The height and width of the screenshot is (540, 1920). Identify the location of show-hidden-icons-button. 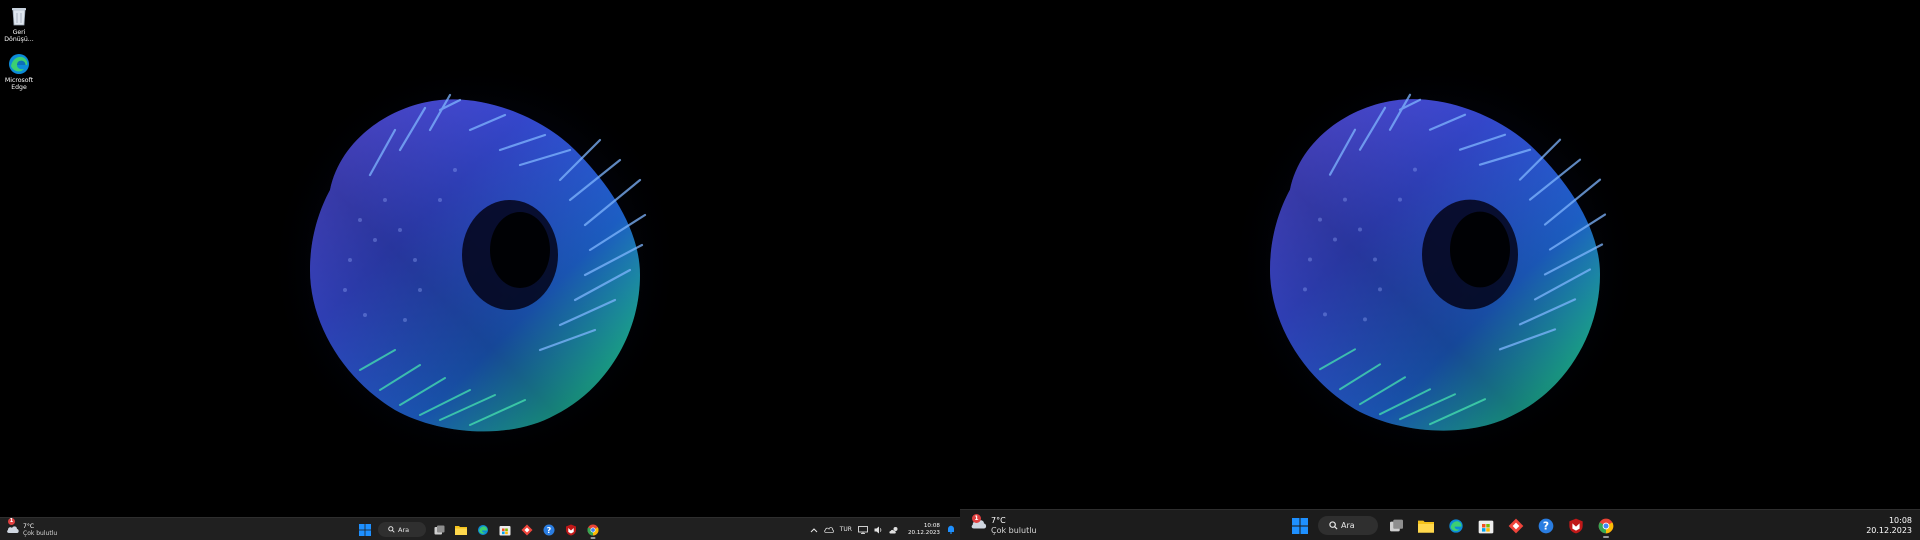
(814, 530).